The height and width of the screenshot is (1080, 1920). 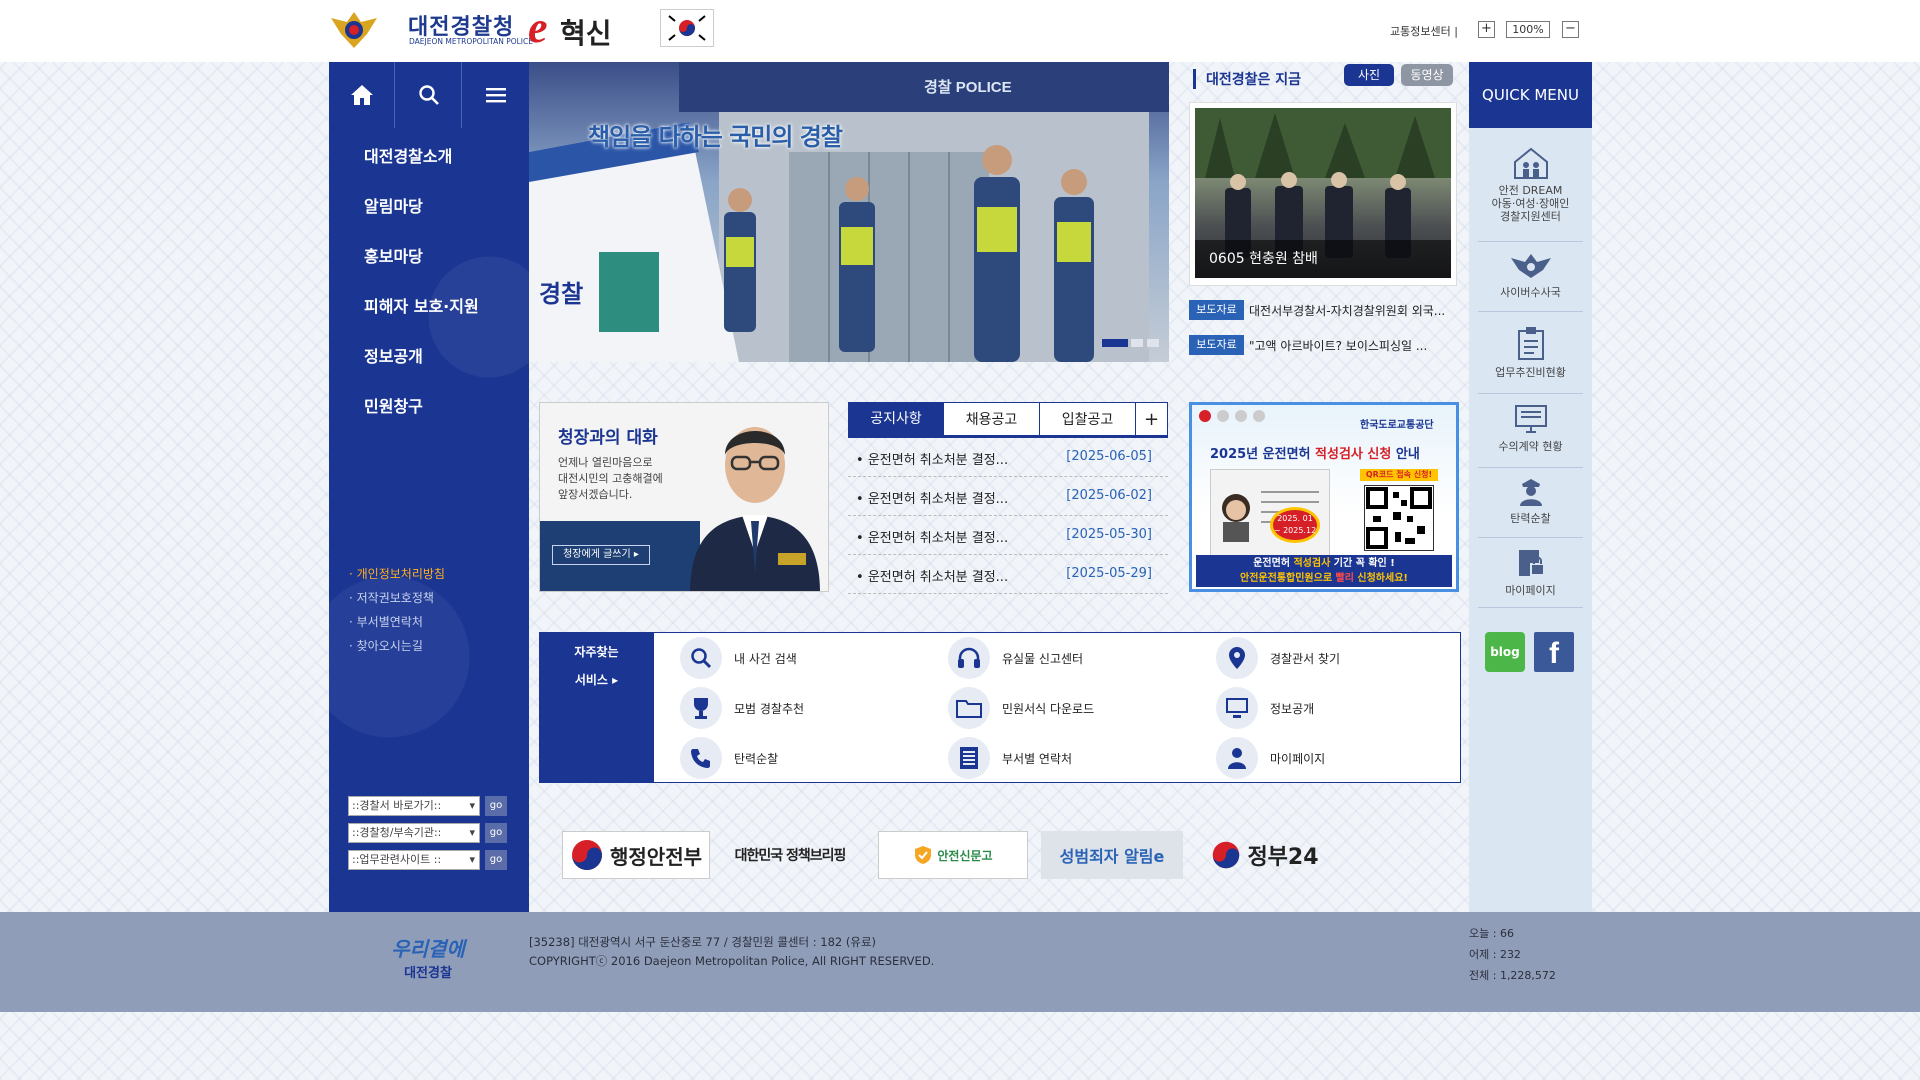 I want to click on go-button-3: go, so click(x=496, y=860).